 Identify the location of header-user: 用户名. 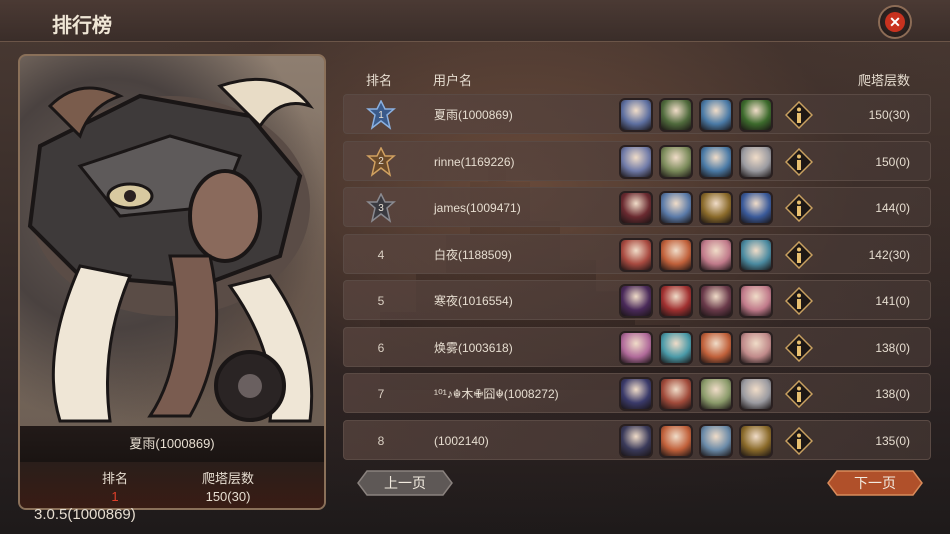
(453, 80).